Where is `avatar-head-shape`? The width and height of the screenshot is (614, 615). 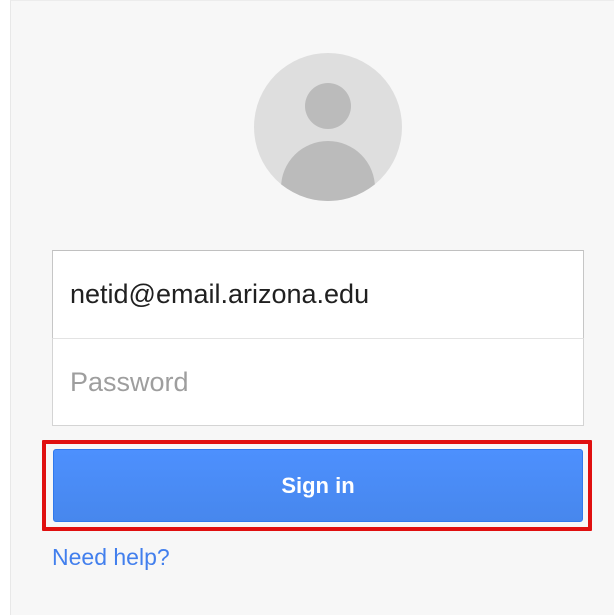 avatar-head-shape is located at coordinates (328, 106).